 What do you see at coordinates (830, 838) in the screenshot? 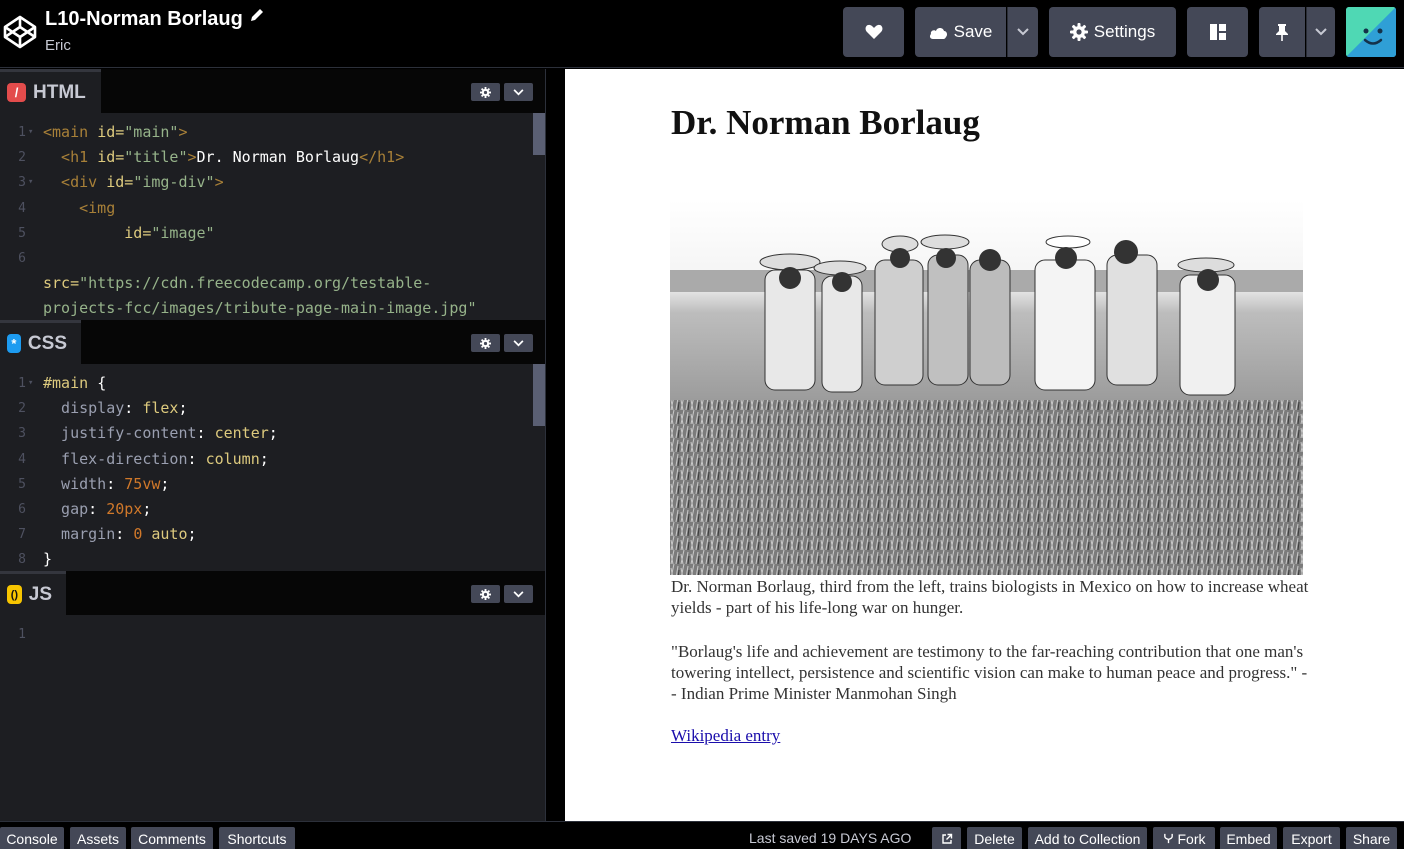
I see `last-saved-status: Last saved 19 DAYS AGO` at bounding box center [830, 838].